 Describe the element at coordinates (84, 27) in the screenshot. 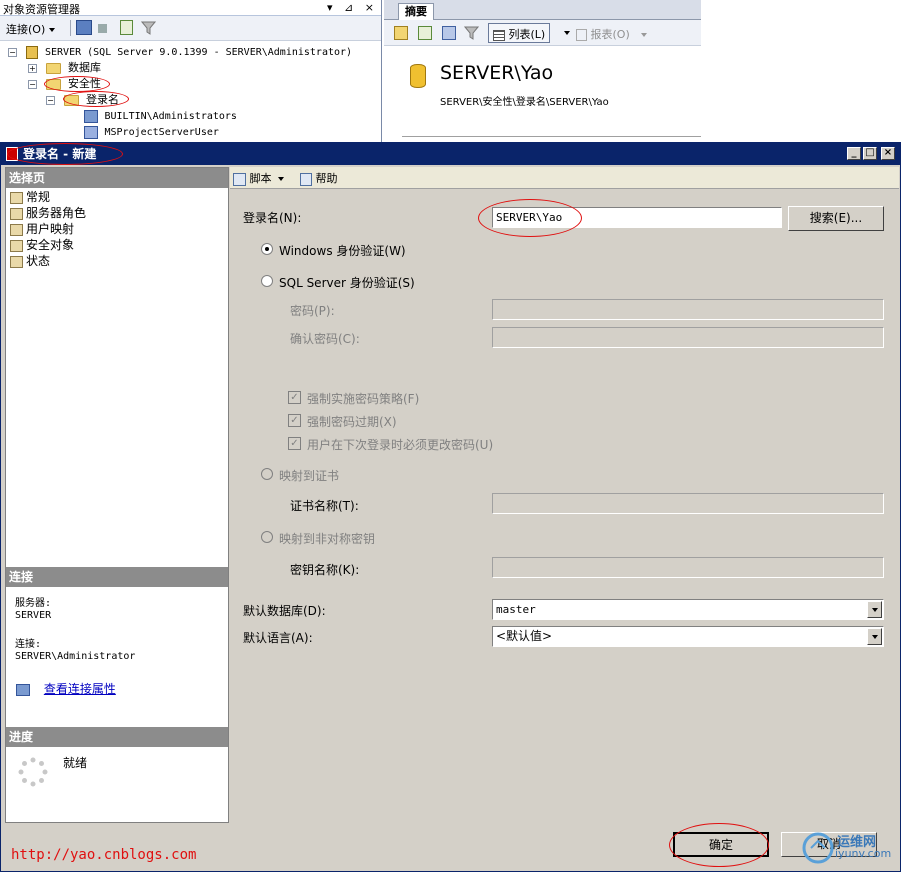

I see `disconnect-icon` at that location.